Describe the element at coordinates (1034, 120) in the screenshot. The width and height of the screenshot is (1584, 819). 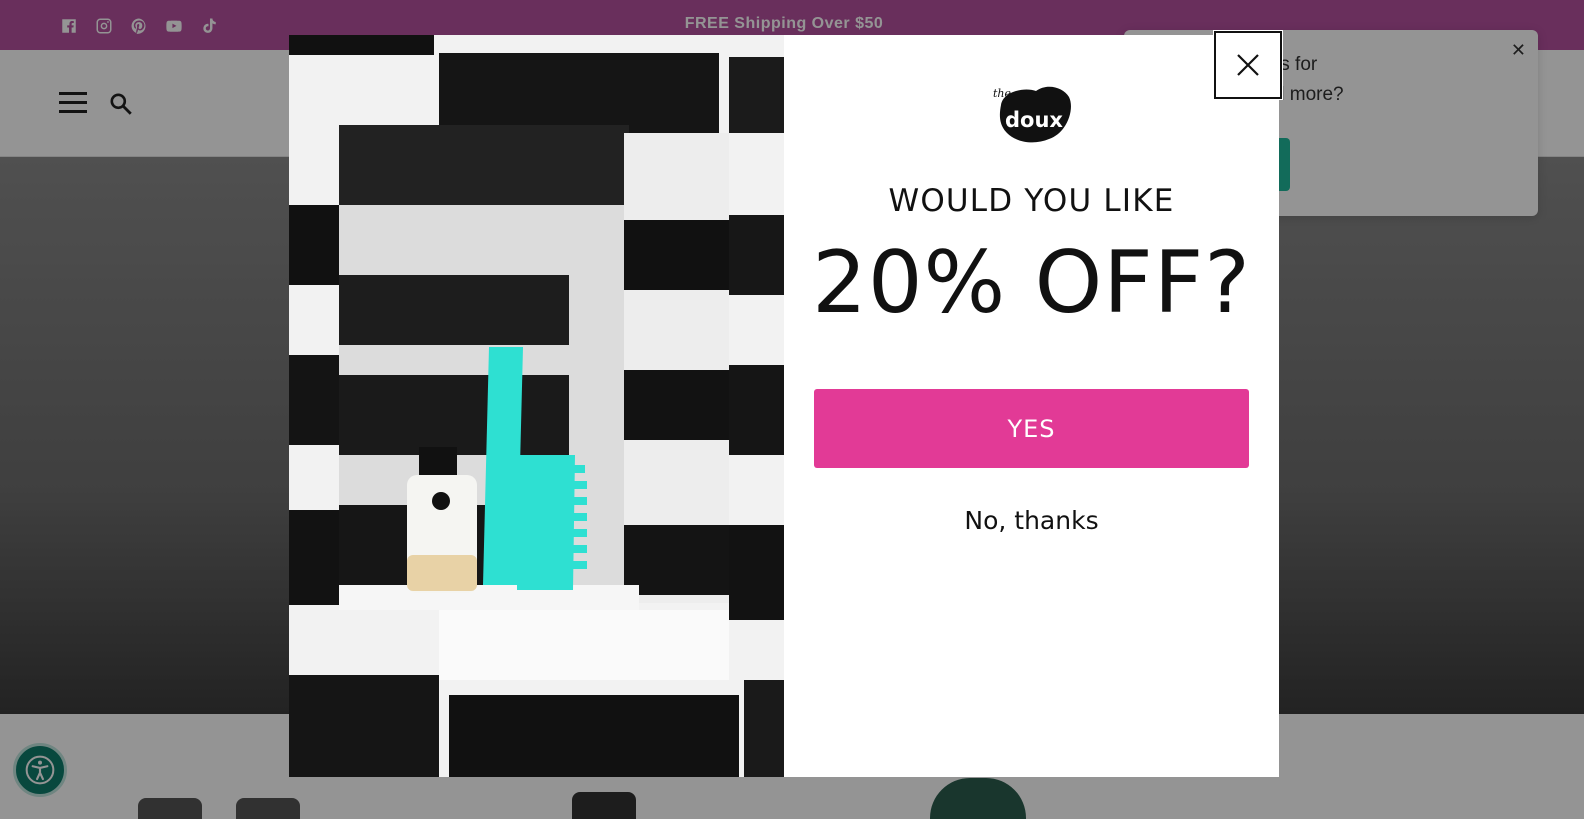
I see `svg-text: doux` at that location.